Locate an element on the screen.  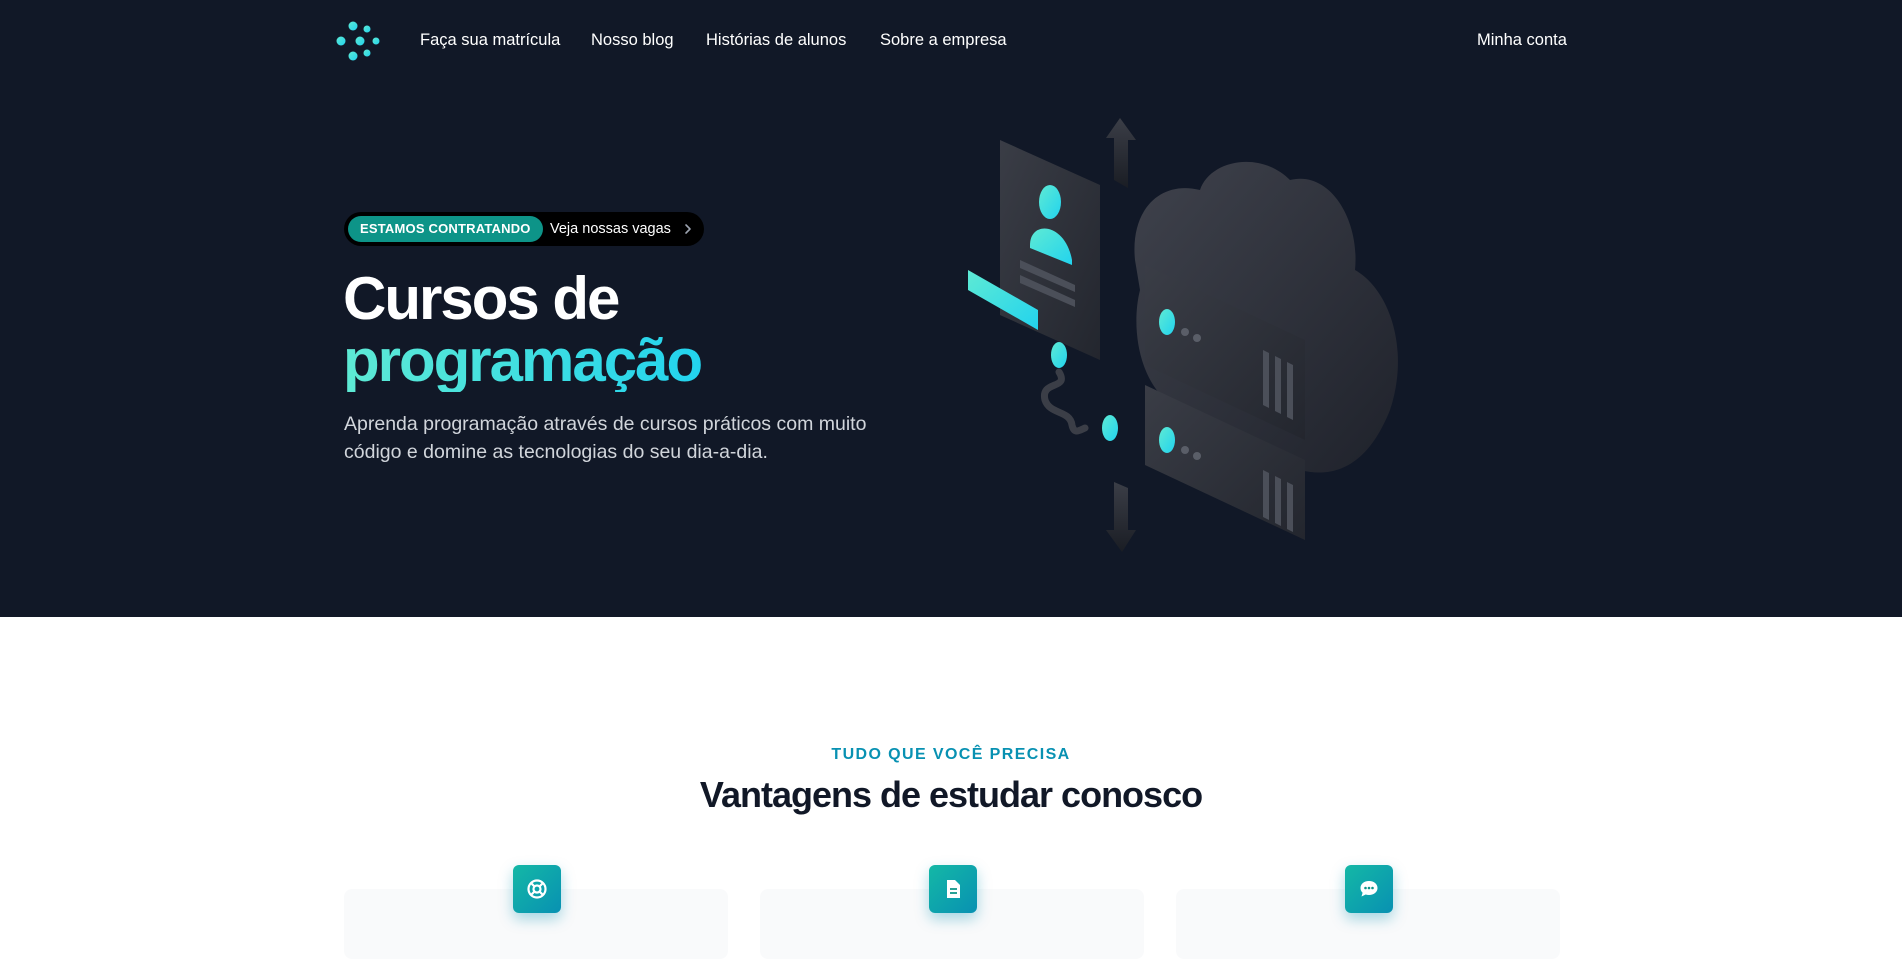
logo-icon is located at coordinates (358, 41).